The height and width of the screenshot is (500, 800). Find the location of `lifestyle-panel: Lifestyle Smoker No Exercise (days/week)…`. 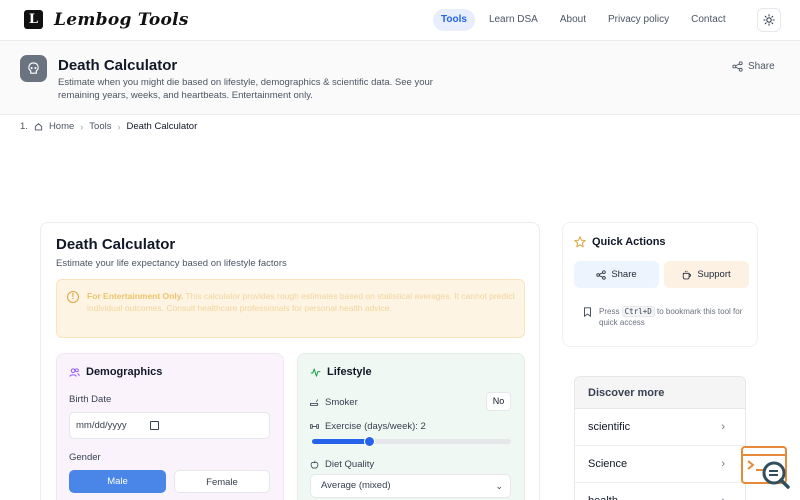

lifestyle-panel: Lifestyle Smoker No Exercise (days/week)… is located at coordinates (411, 426).